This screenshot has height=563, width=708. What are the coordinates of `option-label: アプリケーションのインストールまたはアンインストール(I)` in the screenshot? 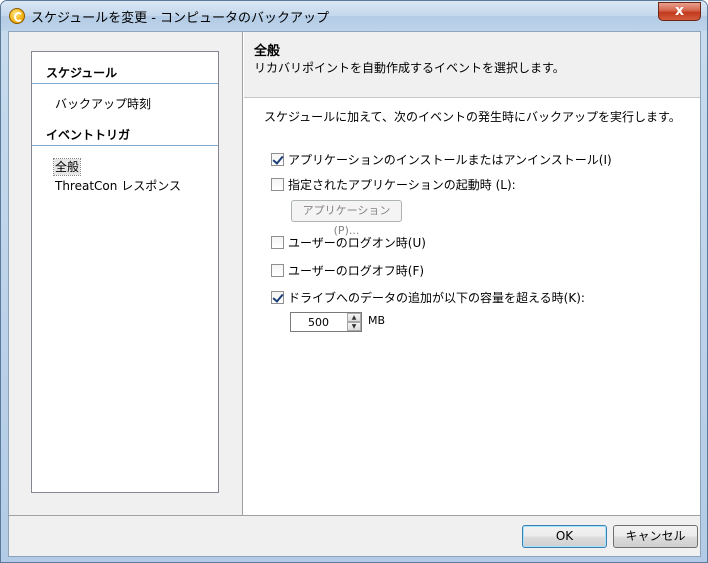 It's located at (450, 159).